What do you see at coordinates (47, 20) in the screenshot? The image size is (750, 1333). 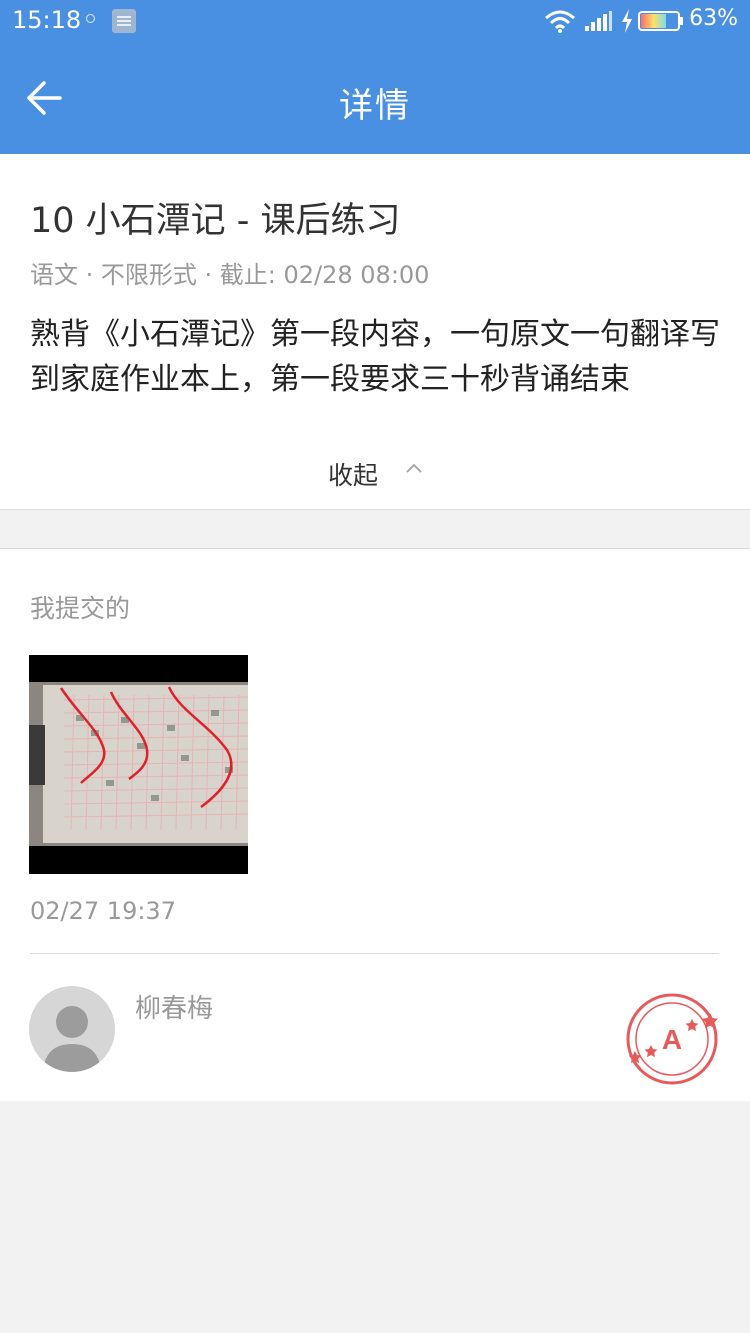 I see `status-time: 15:18` at bounding box center [47, 20].